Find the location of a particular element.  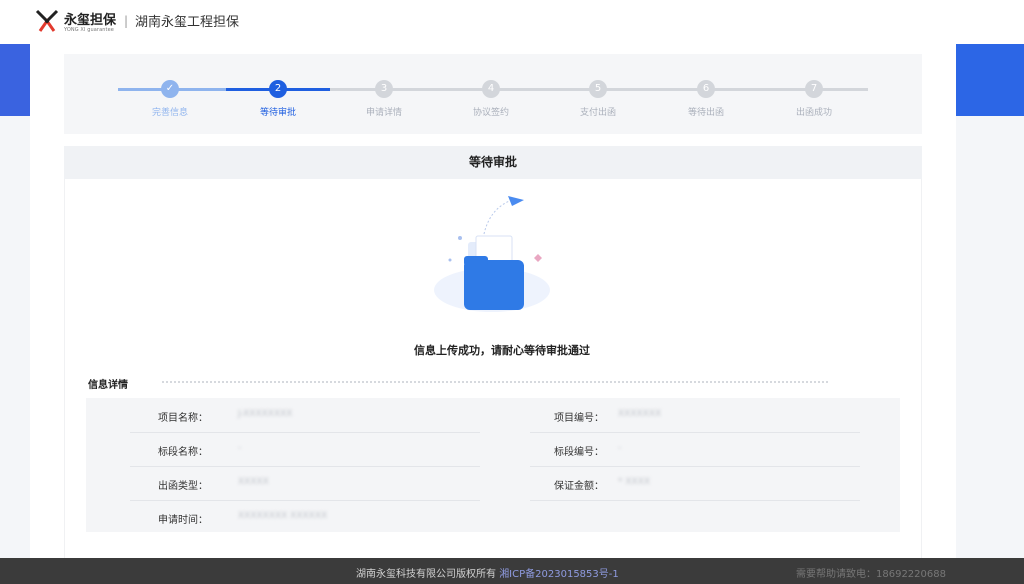

folder-upload-illustration-icon is located at coordinates (492, 254).